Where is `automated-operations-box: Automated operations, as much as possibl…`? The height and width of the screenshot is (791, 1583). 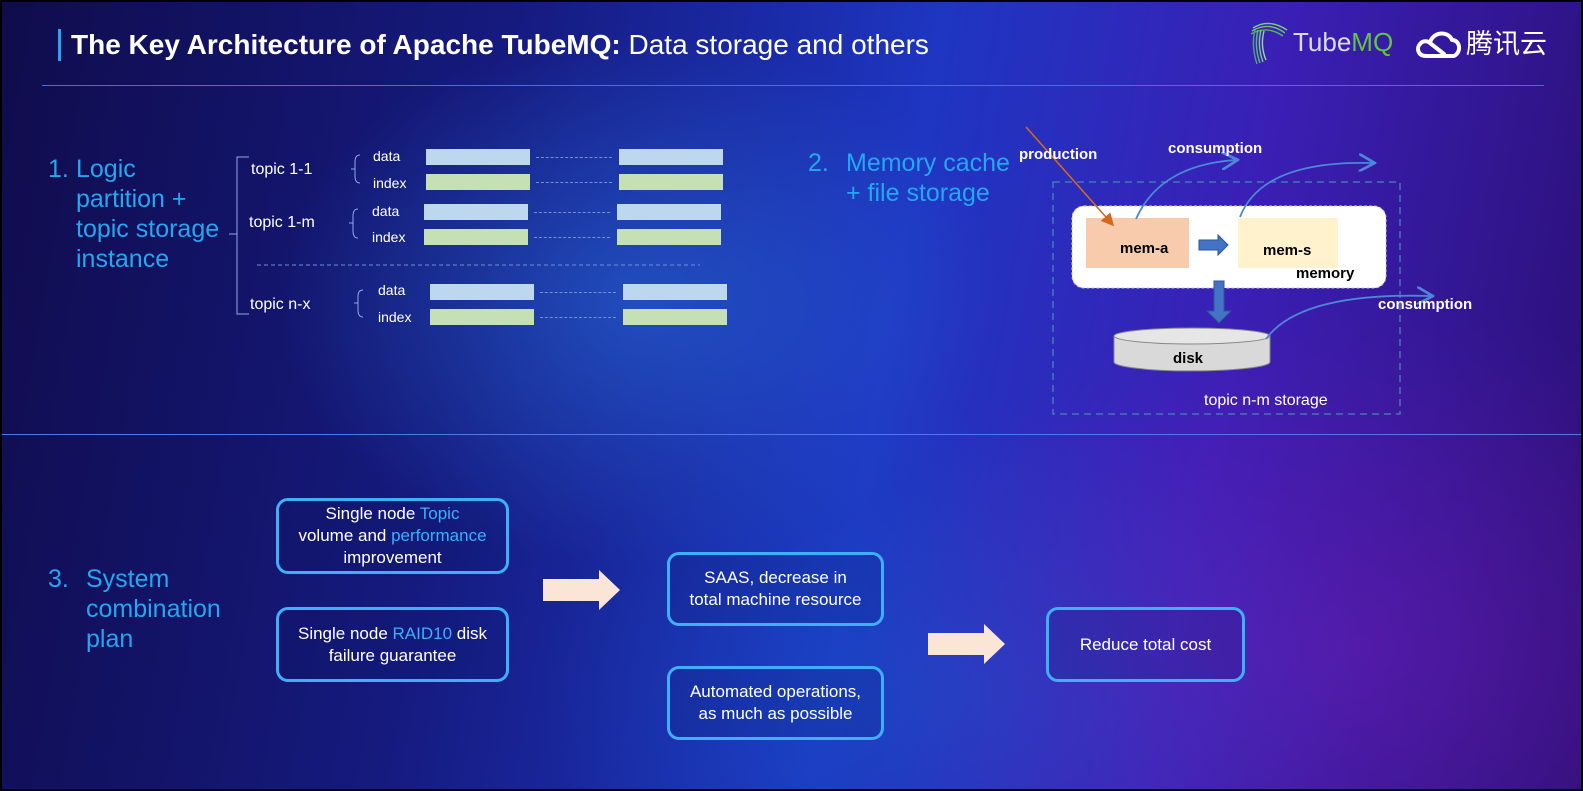 automated-operations-box: Automated operations, as much as possibl… is located at coordinates (775, 703).